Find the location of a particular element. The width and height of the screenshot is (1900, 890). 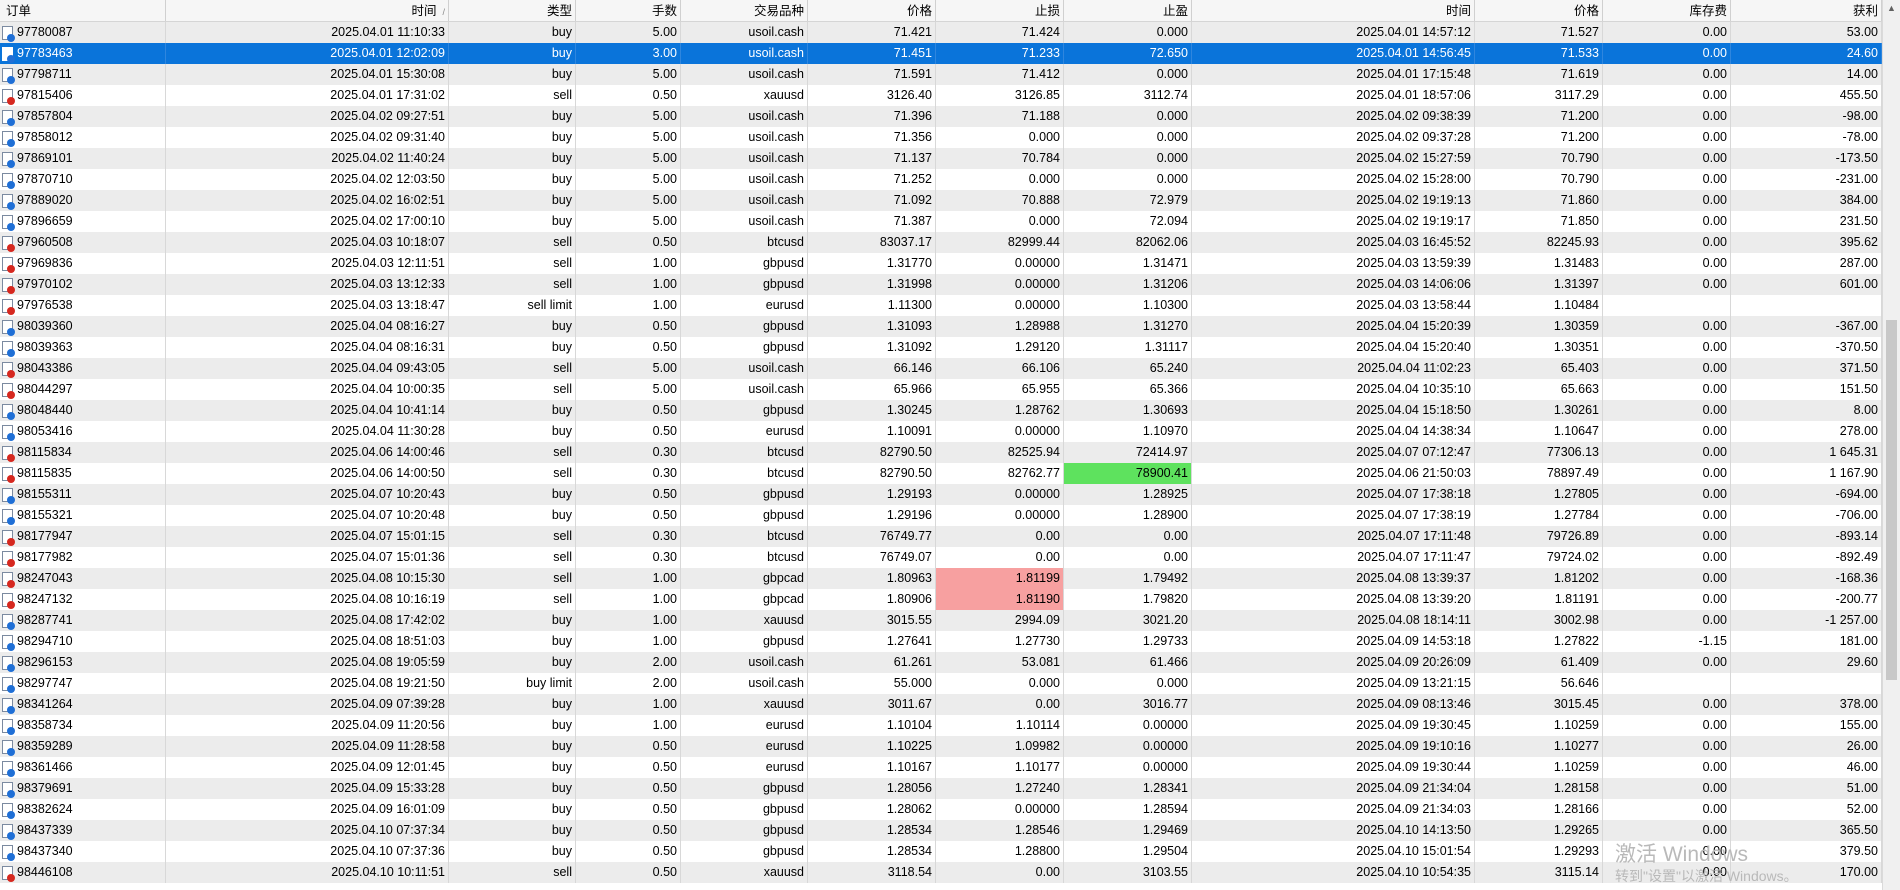

cell-open-time: 2025.04.04 10:41:14 is located at coordinates (307, 410).